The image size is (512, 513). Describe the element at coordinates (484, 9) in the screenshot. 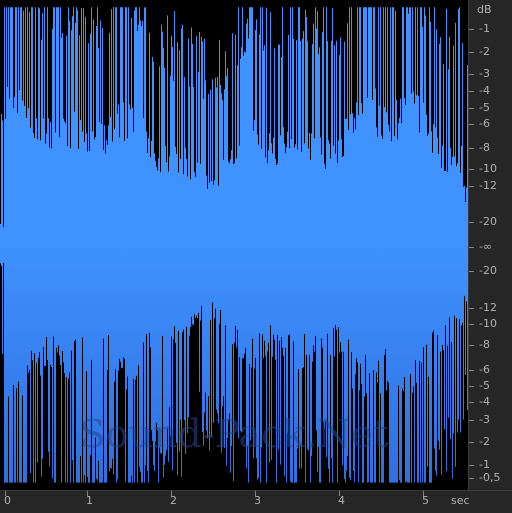

I see `db-unit-label: dB` at that location.